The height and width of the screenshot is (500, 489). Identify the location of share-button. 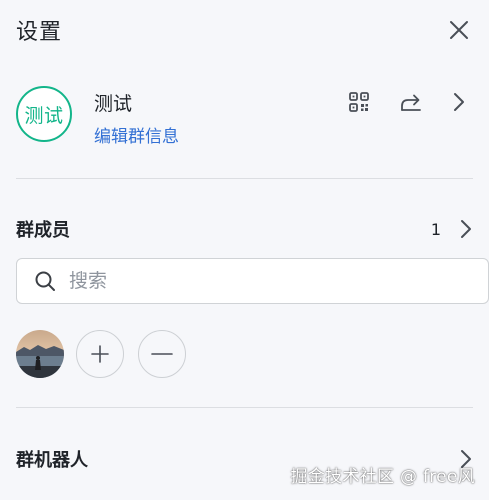
(411, 102).